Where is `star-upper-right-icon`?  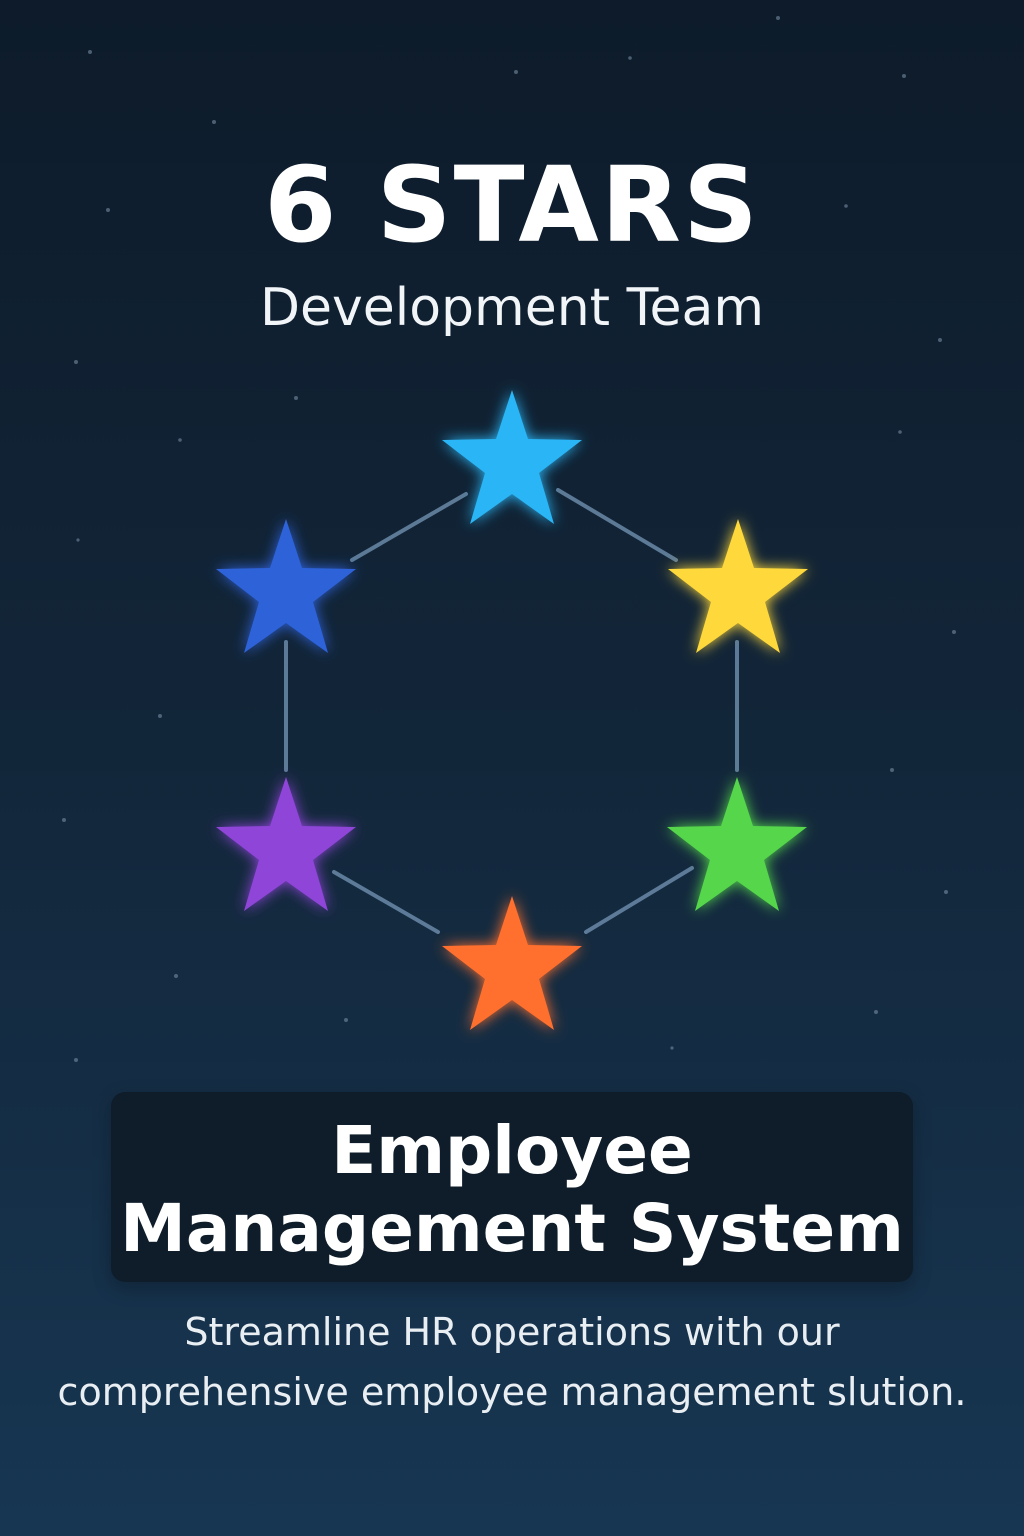 star-upper-right-icon is located at coordinates (738, 586).